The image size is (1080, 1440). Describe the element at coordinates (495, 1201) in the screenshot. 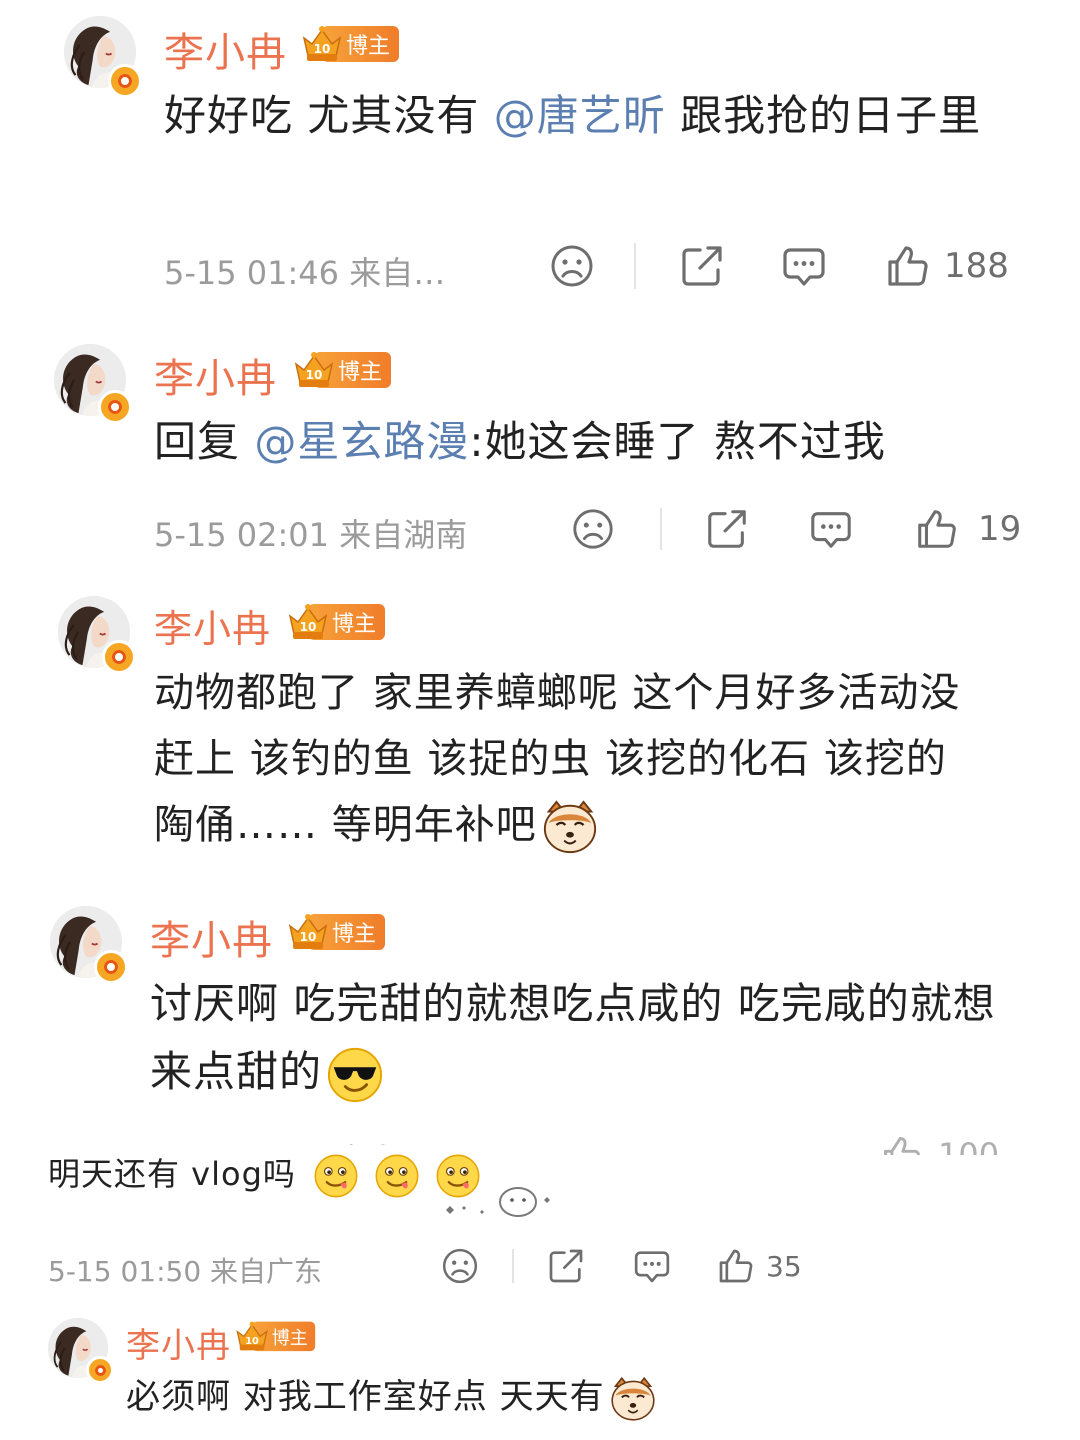

I see `sticker-doodle` at that location.